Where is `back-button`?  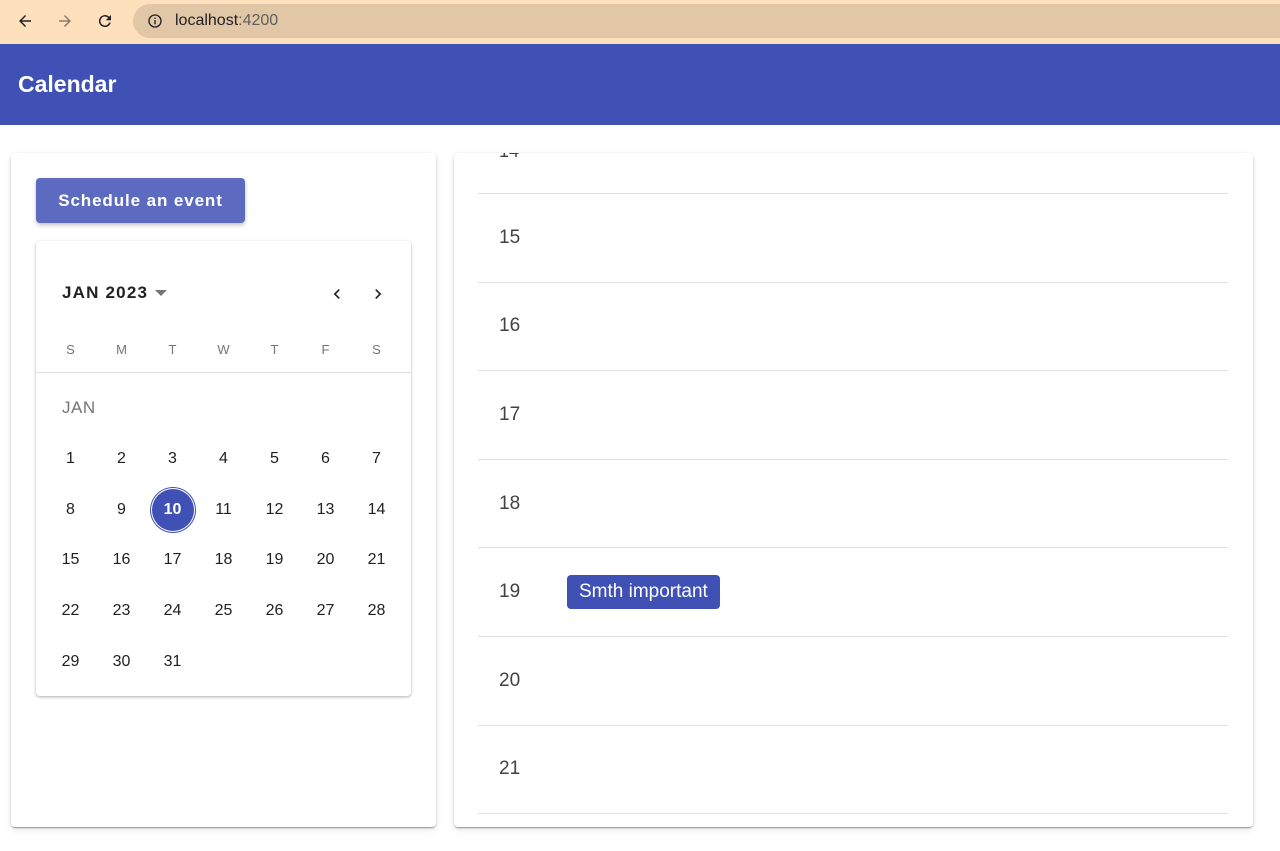 back-button is located at coordinates (25, 21).